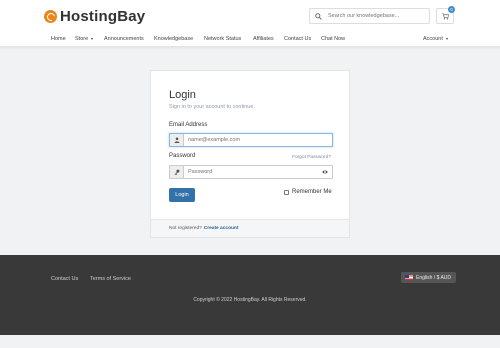 The width and height of the screenshot is (500, 348). What do you see at coordinates (325, 172) in the screenshot?
I see `eye-icon` at bounding box center [325, 172].